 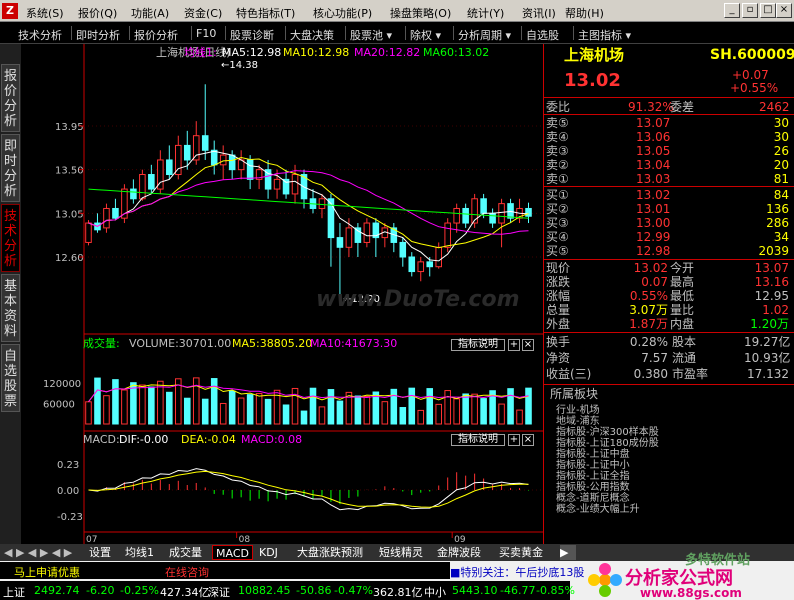 What do you see at coordinates (568, 552) in the screenshot?
I see `tab-more-arrow: ▶` at bounding box center [568, 552].